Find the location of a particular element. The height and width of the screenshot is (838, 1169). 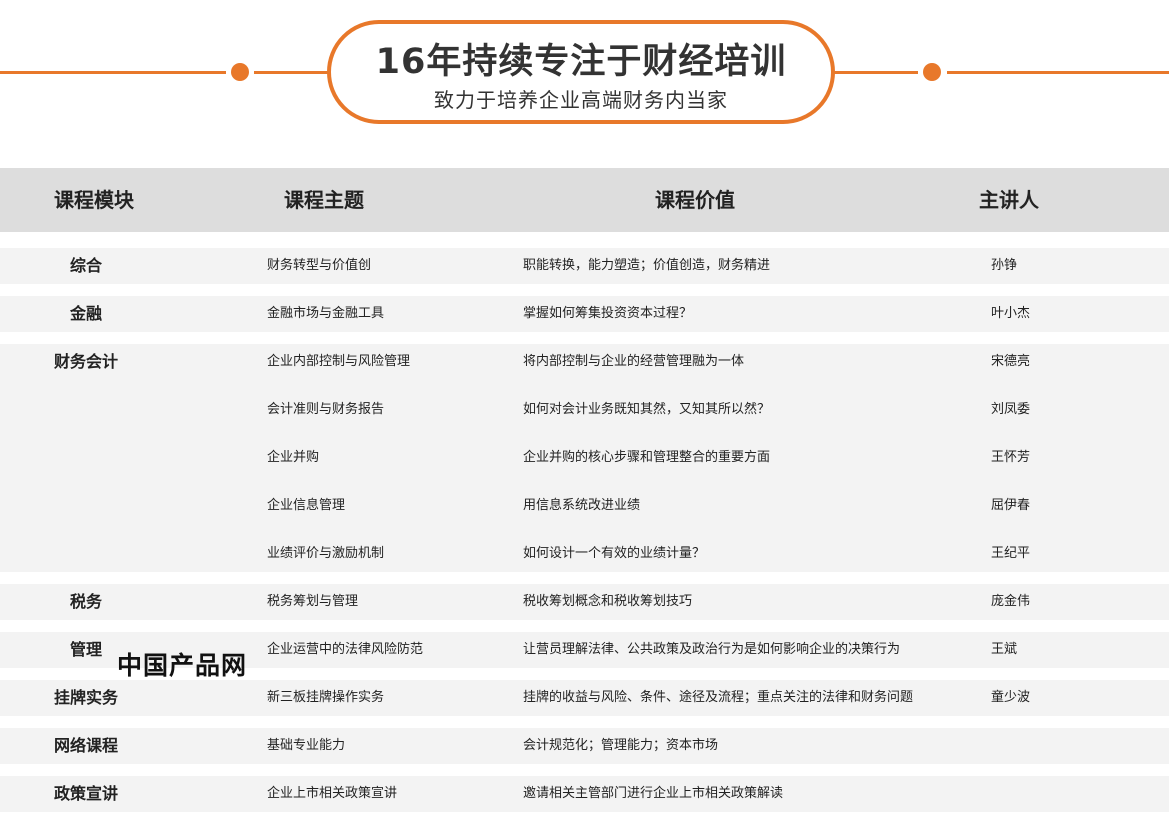

table-row: 企业内部控制与风险管理 将内部控制与企业的经营管理融为一体 宋德亮 is located at coordinates (584, 362).